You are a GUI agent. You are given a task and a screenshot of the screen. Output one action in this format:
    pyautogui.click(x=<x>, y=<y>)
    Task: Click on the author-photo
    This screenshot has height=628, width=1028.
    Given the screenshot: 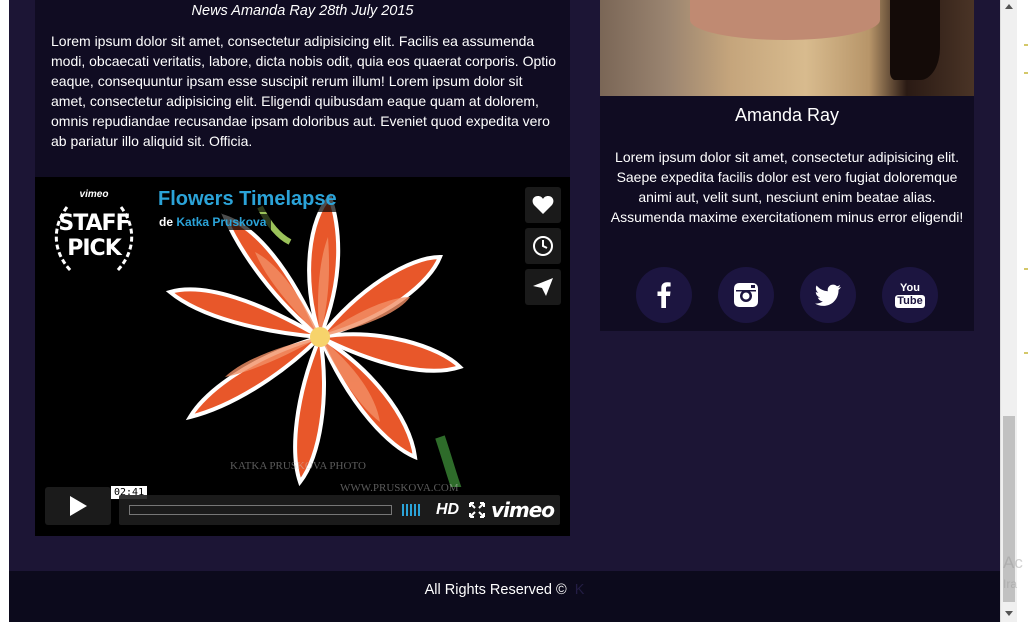 What is the action you would take?
    pyautogui.click(x=787, y=48)
    